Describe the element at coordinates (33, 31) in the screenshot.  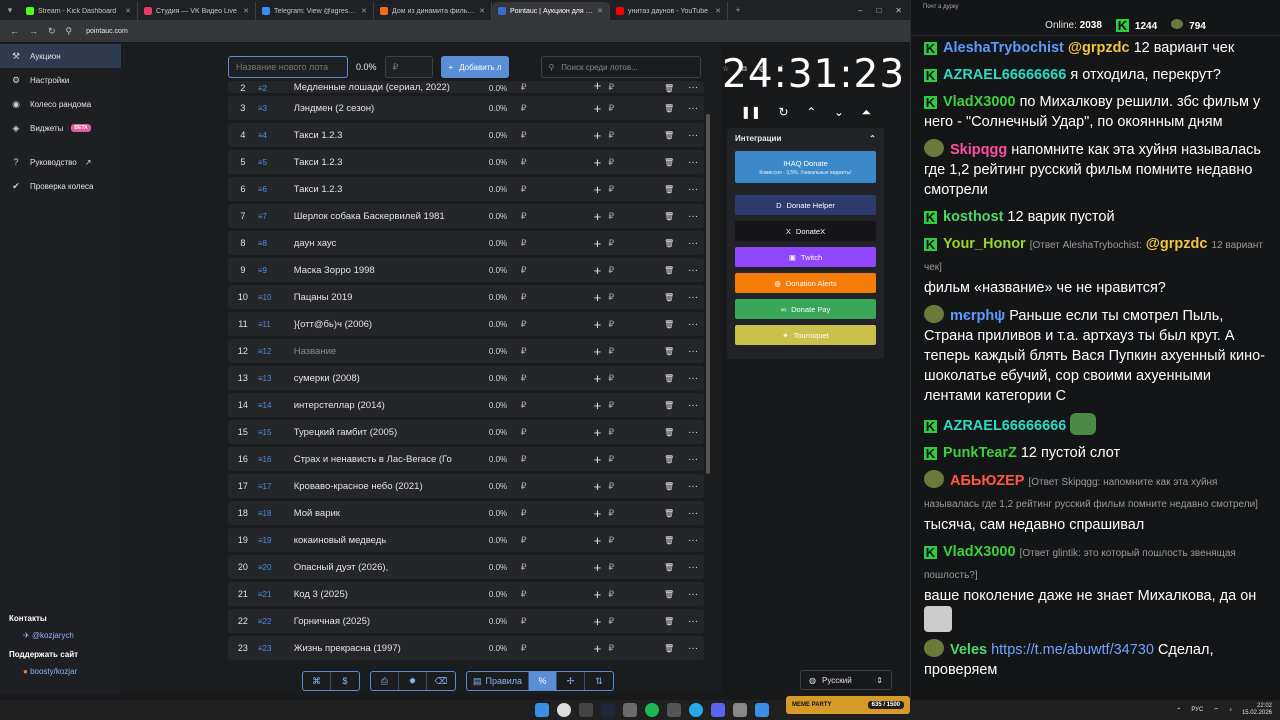
I see `forward-icon: →` at that location.